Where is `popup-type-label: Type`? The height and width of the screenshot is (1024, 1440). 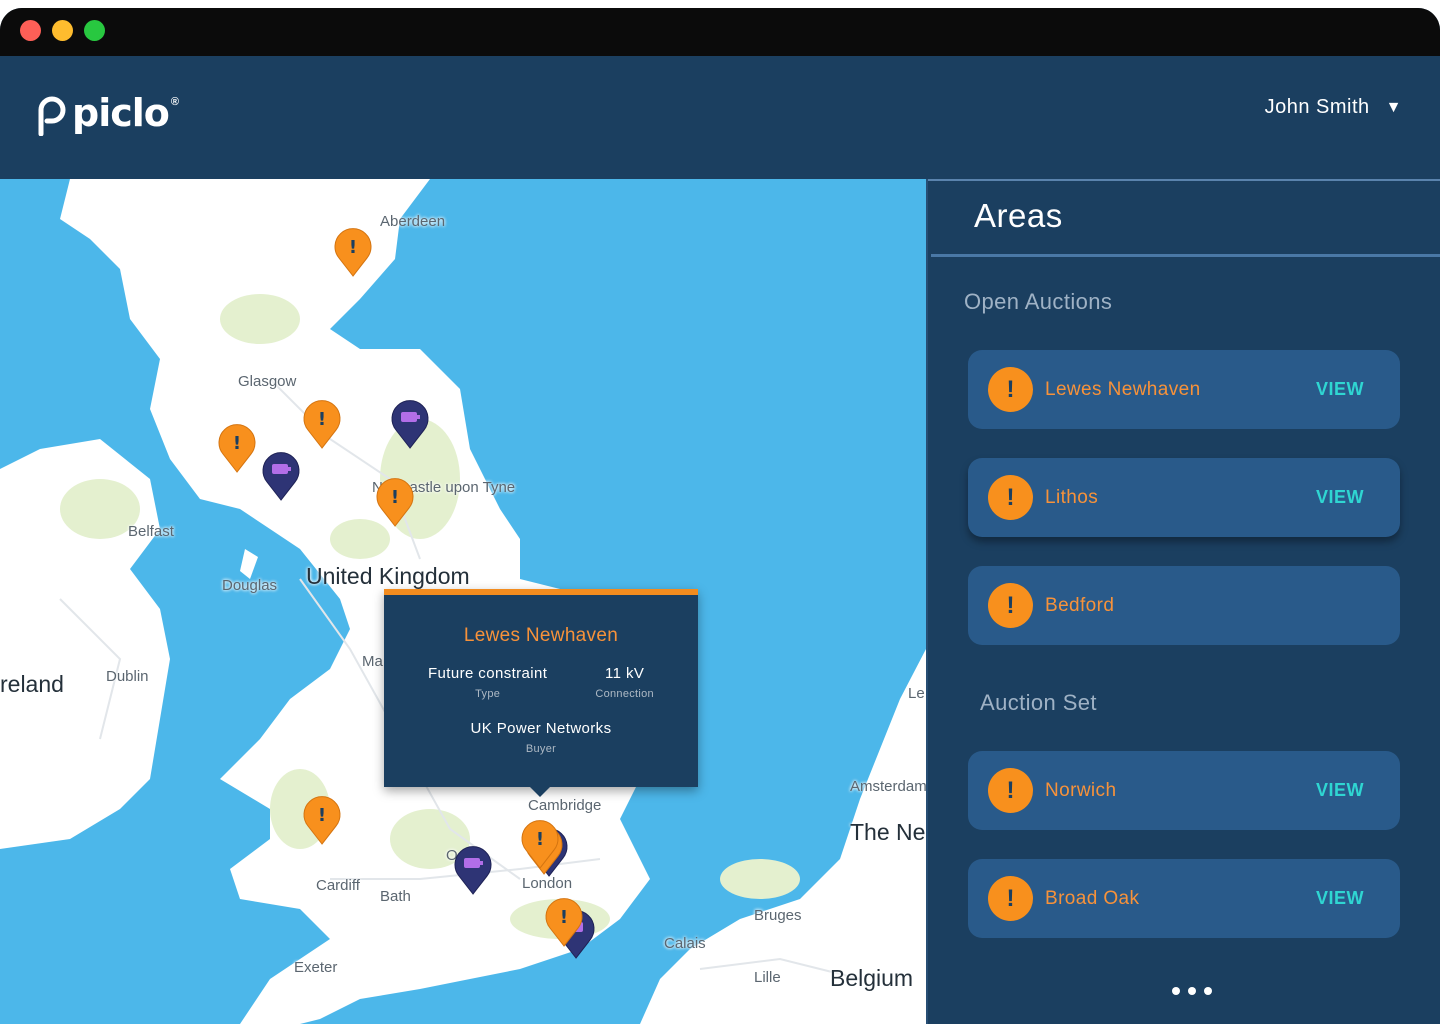 popup-type-label: Type is located at coordinates (488, 694).